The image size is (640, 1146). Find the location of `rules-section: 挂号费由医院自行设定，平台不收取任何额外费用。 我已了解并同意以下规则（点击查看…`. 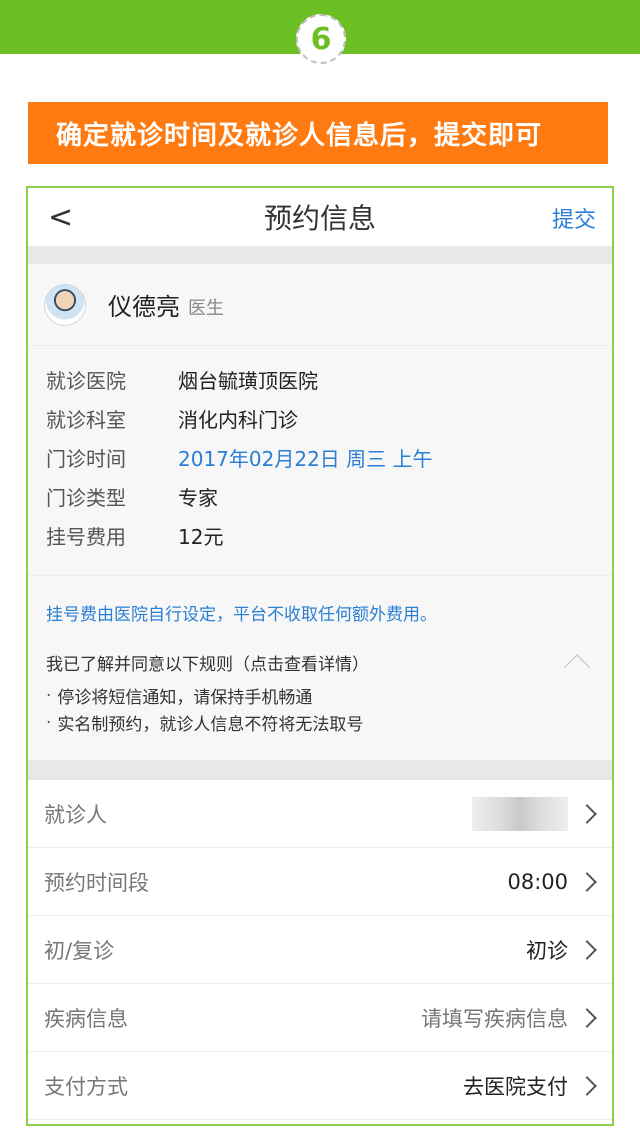

rules-section: 挂号费由医院自行设定，平台不收取任何额外费用。 我已了解并同意以下规则（点击查看… is located at coordinates (320, 668).